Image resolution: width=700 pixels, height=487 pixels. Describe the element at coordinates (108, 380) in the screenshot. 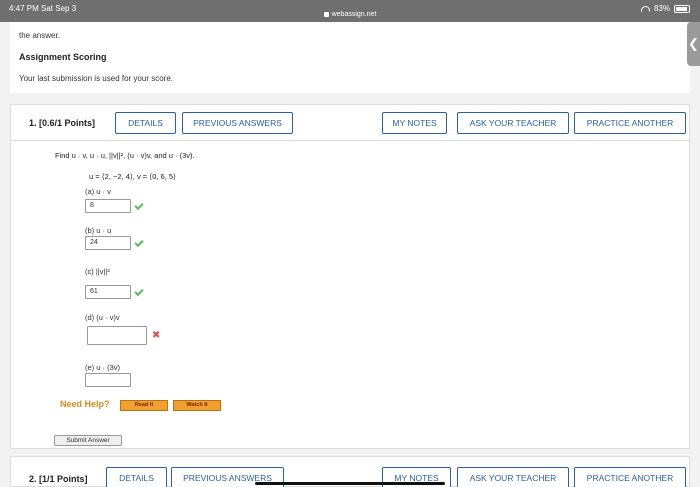

I see `part-e-answer-input` at that location.